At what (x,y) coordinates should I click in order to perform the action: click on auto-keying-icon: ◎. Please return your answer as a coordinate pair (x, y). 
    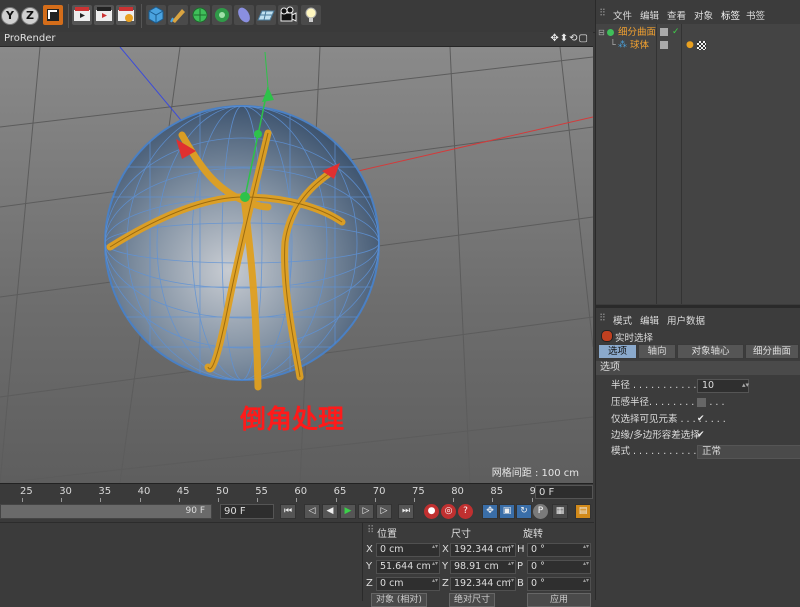
    Looking at the image, I should click on (448, 511).